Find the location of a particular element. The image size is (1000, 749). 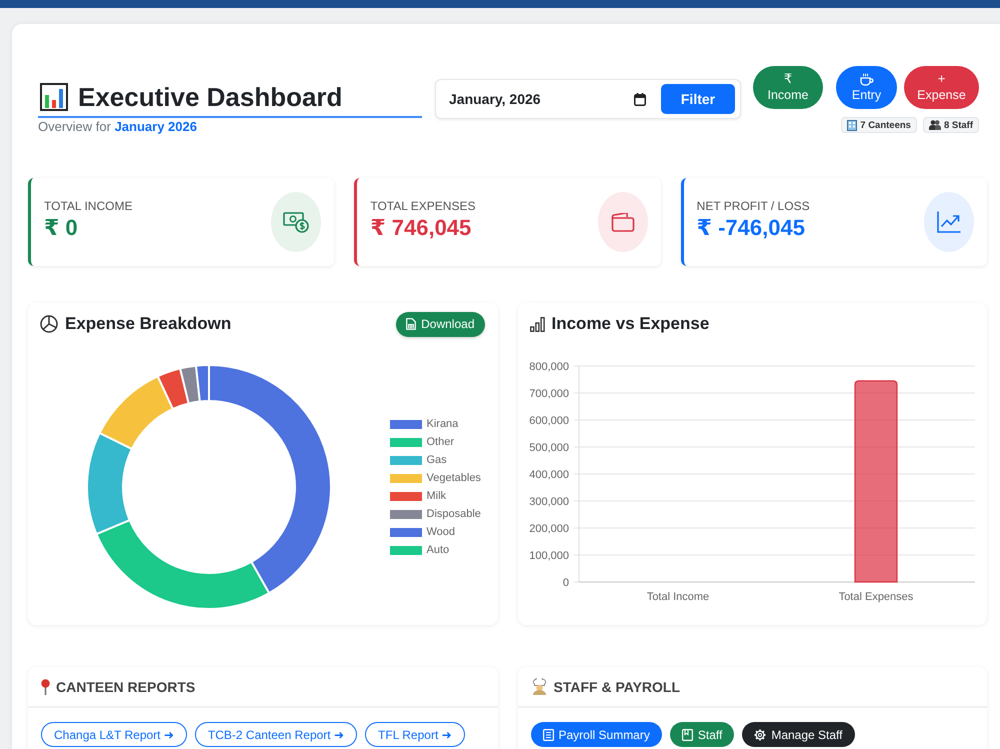

pie-chart-icon is located at coordinates (49, 324).